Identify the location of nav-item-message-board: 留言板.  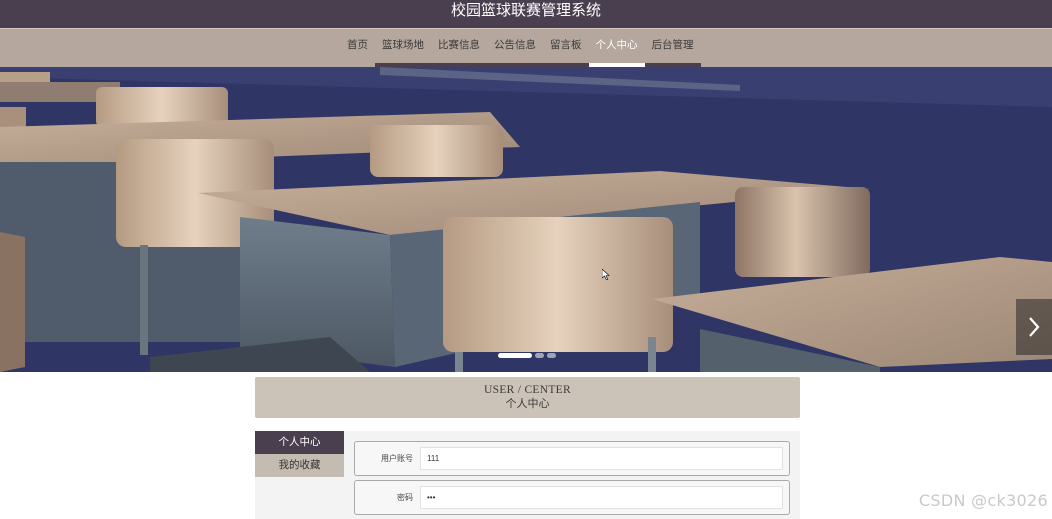
(566, 48).